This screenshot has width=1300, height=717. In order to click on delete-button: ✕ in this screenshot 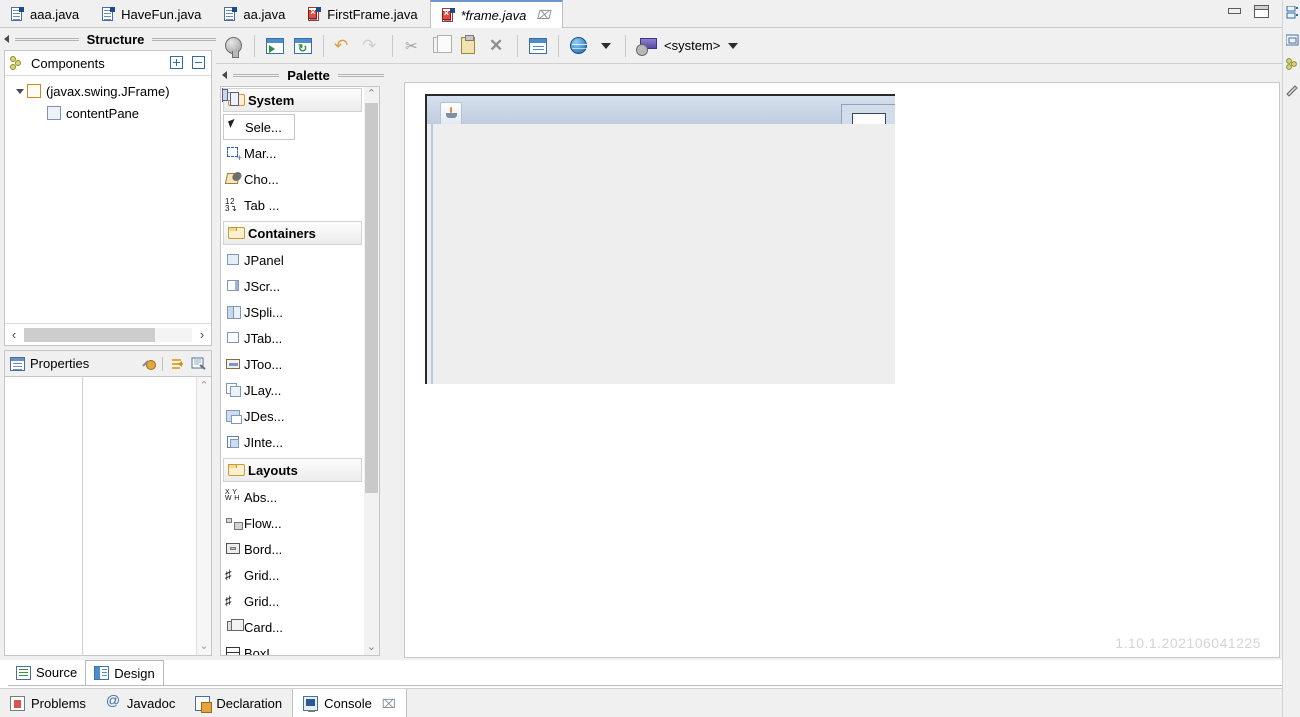, I will do `click(497, 46)`.